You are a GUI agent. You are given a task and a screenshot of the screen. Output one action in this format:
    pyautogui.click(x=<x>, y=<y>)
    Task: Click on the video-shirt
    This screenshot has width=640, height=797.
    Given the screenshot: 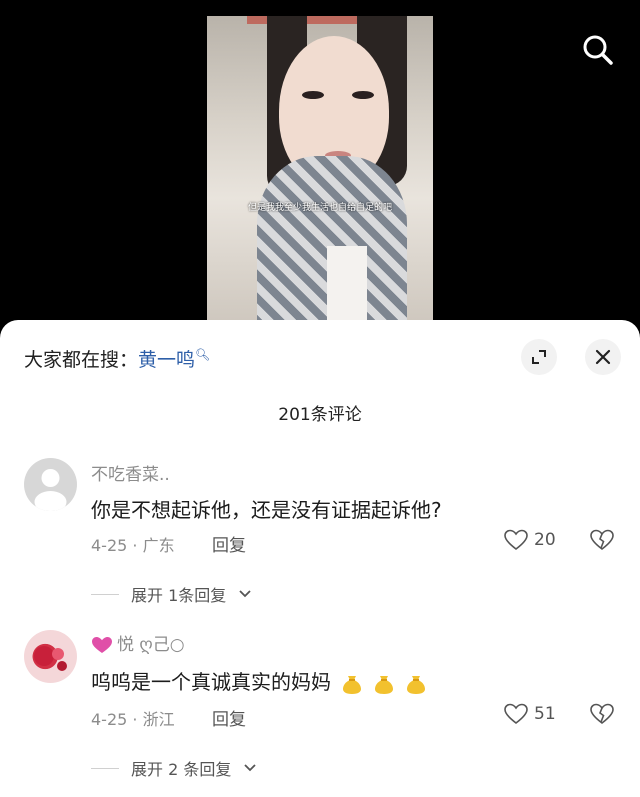 What is the action you would take?
    pyautogui.click(x=347, y=283)
    